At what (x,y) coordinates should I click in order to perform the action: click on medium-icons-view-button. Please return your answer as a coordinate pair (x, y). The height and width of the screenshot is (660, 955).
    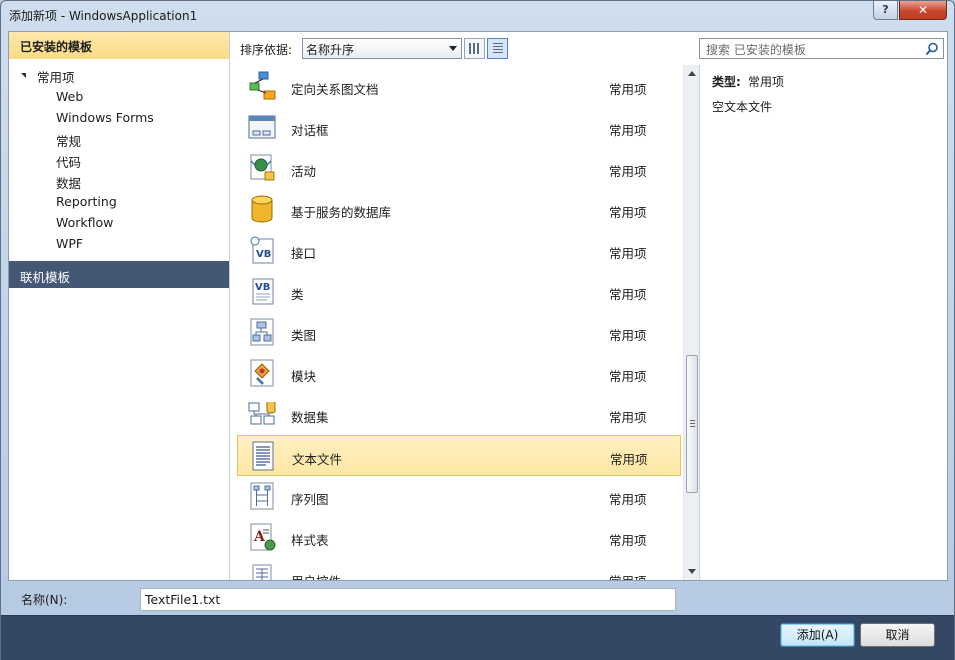
    Looking at the image, I should click on (474, 48).